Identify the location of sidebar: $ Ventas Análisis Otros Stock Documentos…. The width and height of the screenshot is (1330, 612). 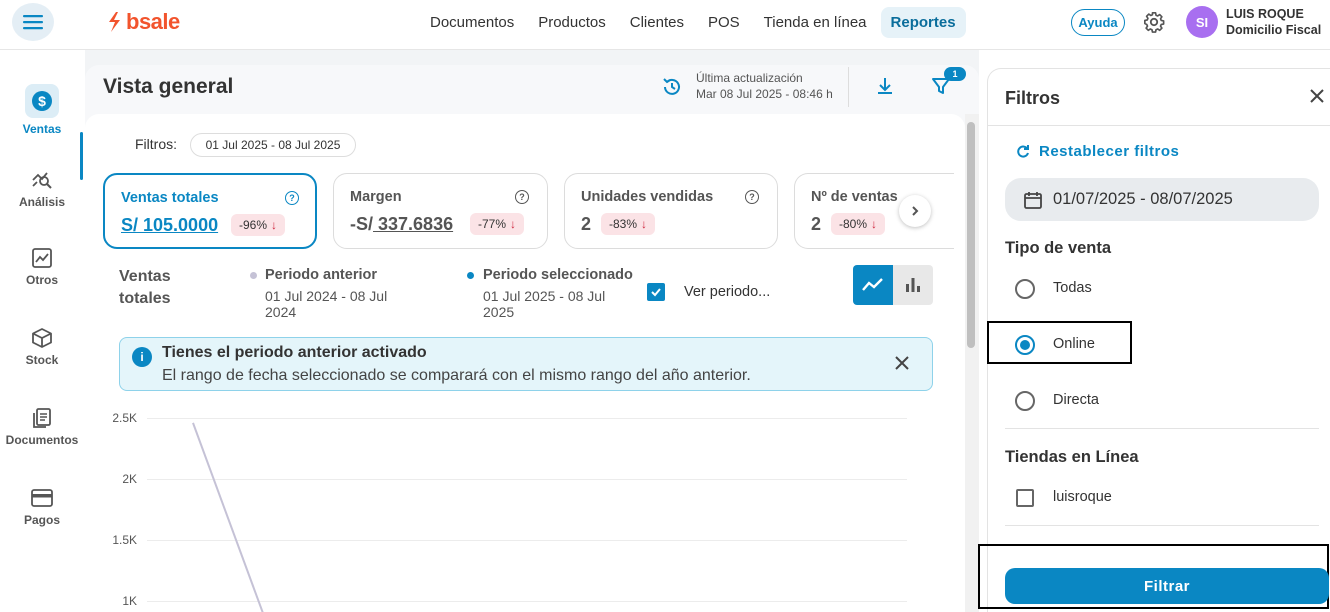
(42, 331).